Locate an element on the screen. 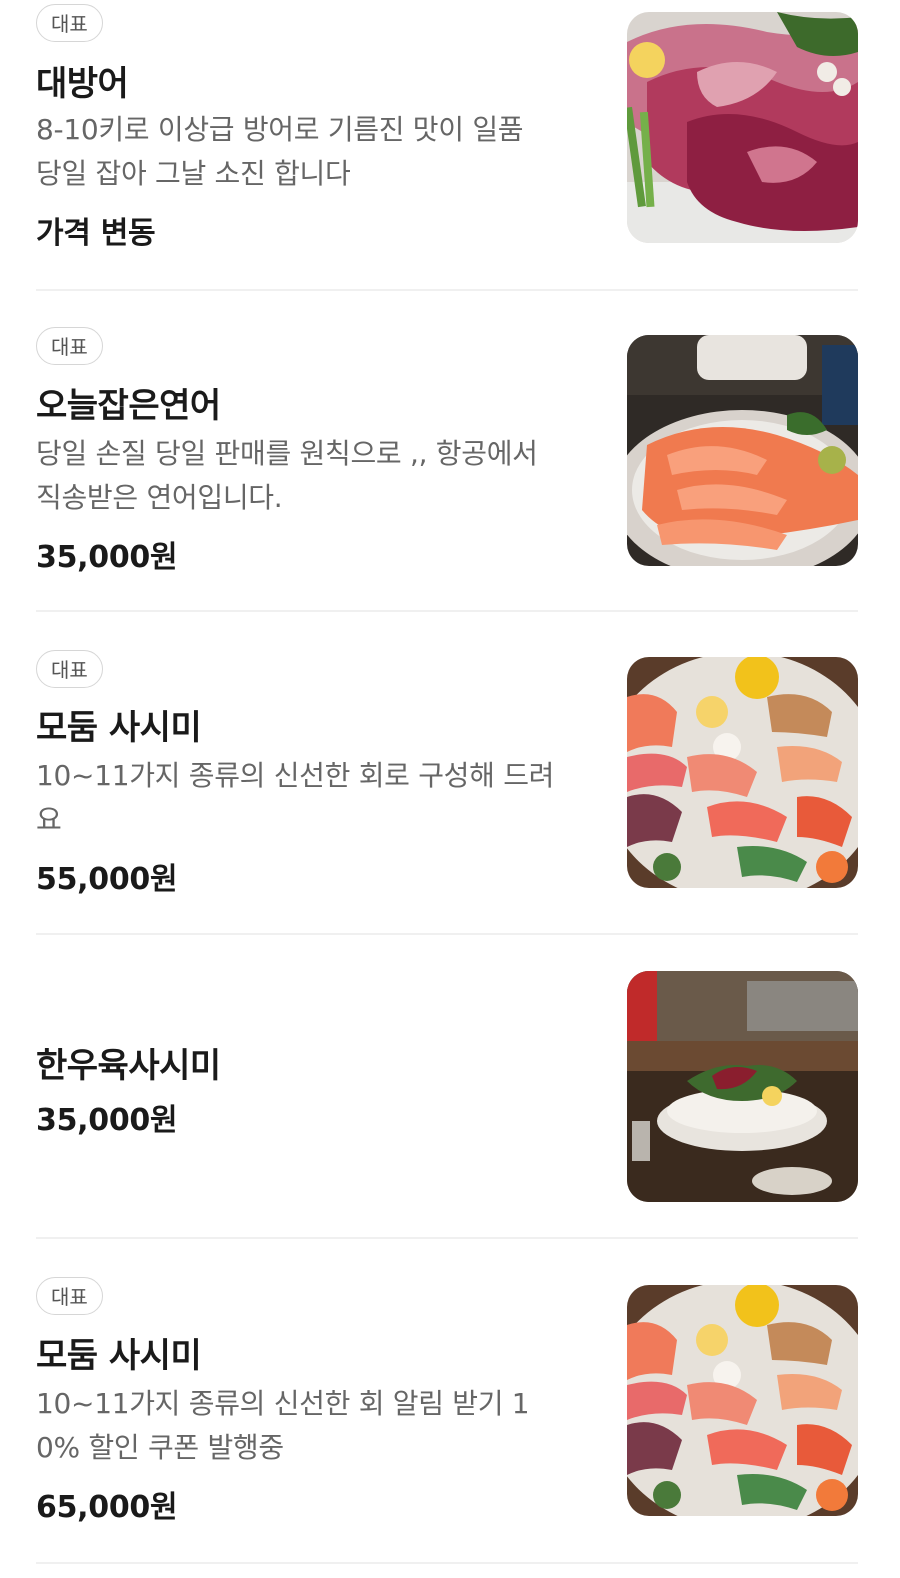 This screenshot has height=1578, width=900. beef-sashimi-photo is located at coordinates (742, 1086).